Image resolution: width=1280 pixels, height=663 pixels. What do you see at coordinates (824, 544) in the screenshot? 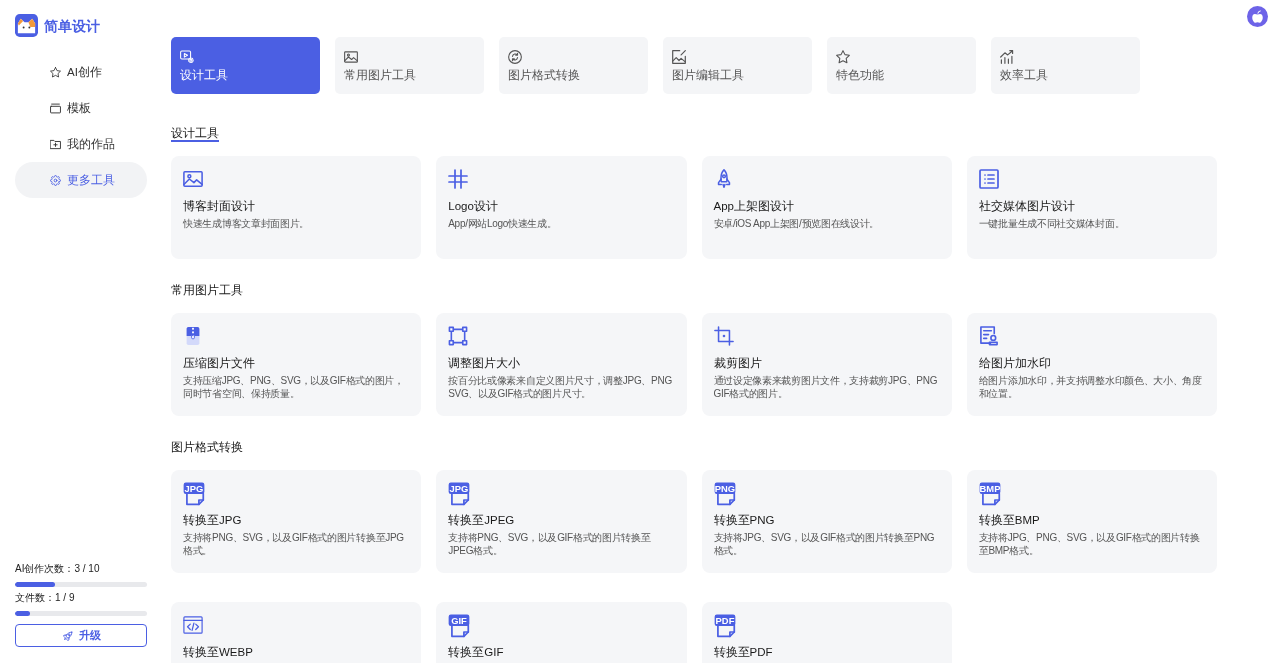
I see `card-description: 支持将JPG、SVG，以及GIF格式的图片转换至PNG格式。` at bounding box center [824, 544].